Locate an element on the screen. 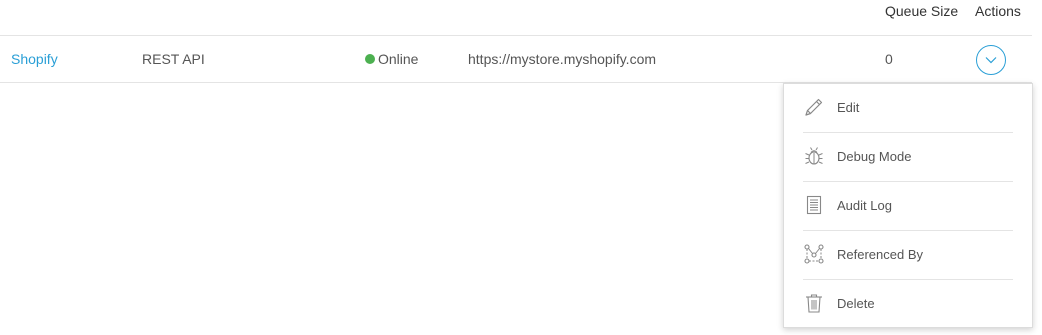 The height and width of the screenshot is (335, 1042). actions-dropdown-toggle is located at coordinates (991, 60).